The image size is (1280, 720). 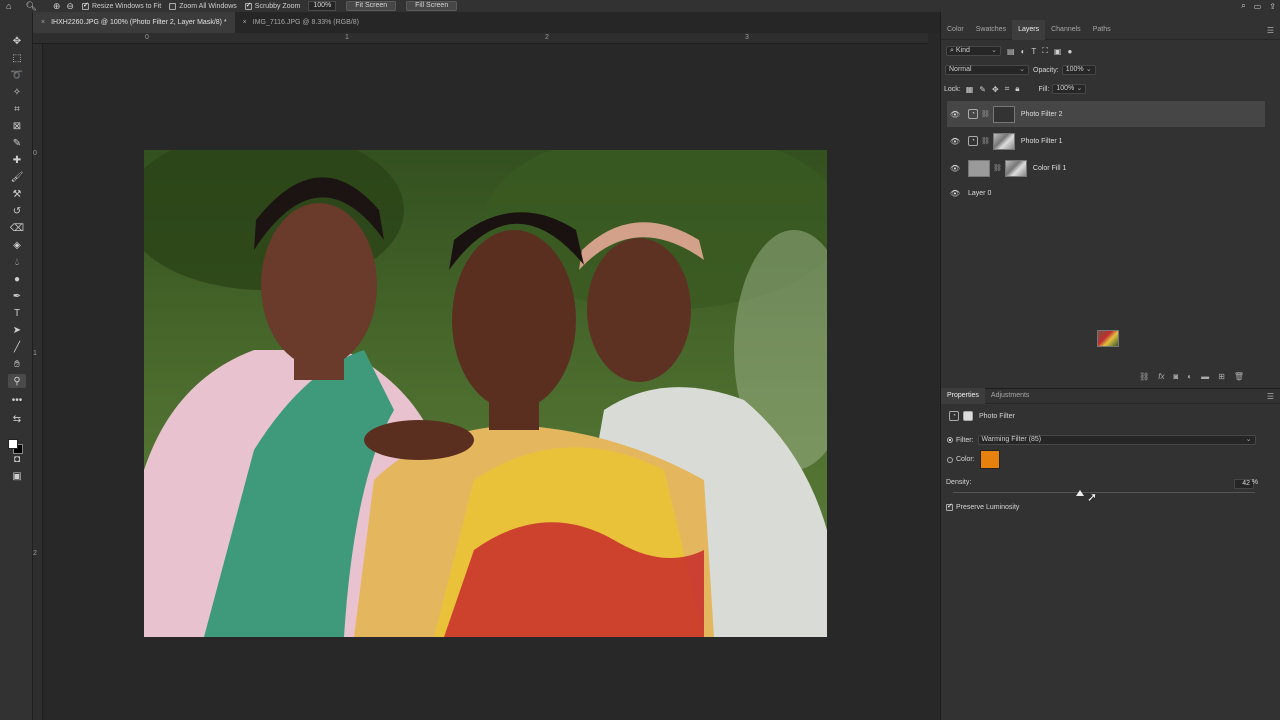 What do you see at coordinates (17, 313) in the screenshot?
I see `type-tool-icon: T` at bounding box center [17, 313].